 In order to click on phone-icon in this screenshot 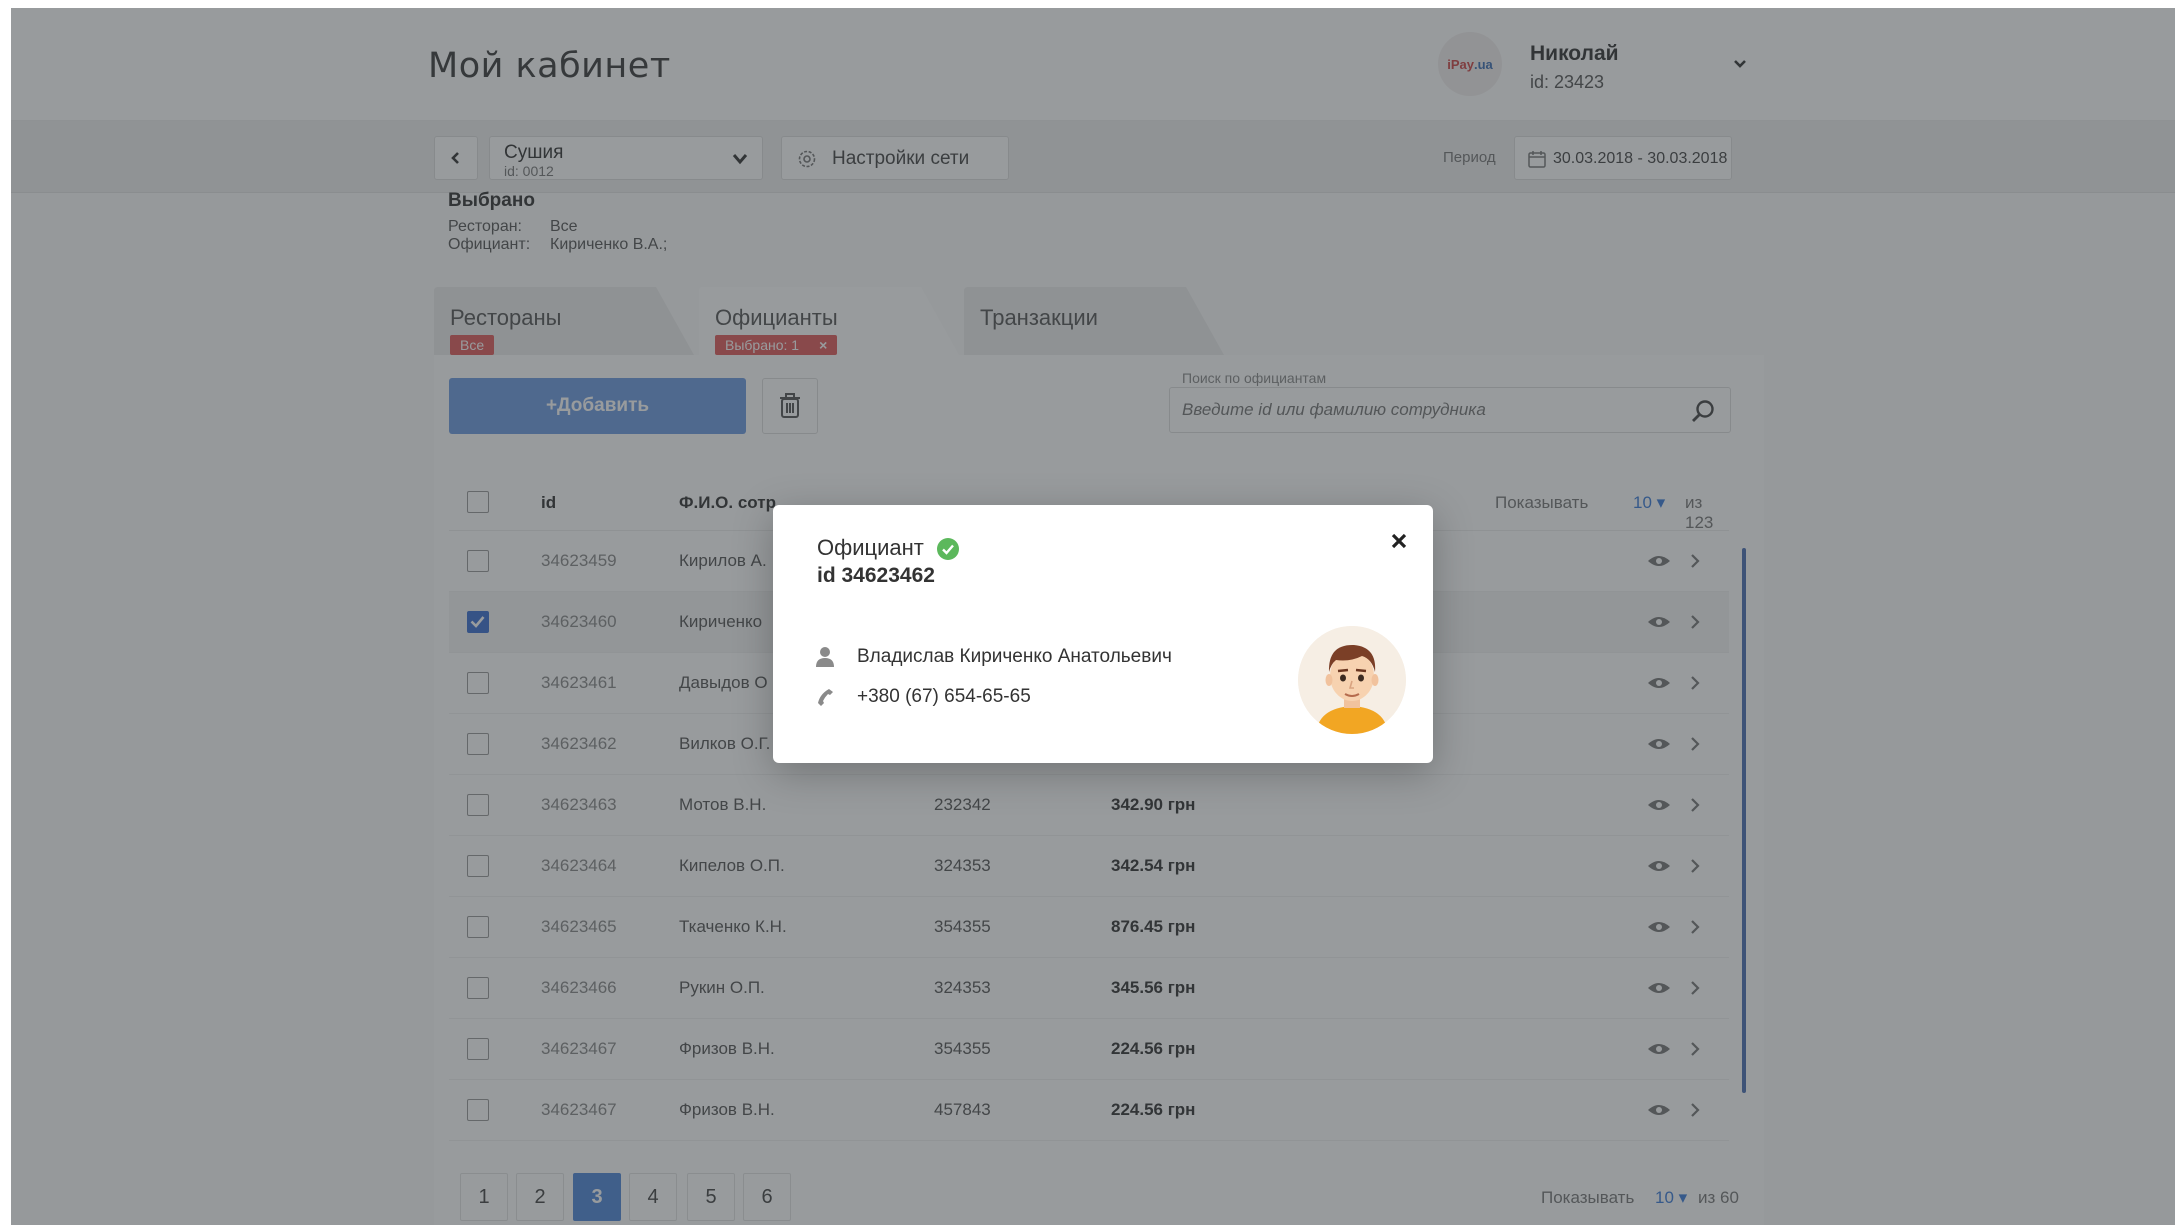, I will do `click(825, 697)`.